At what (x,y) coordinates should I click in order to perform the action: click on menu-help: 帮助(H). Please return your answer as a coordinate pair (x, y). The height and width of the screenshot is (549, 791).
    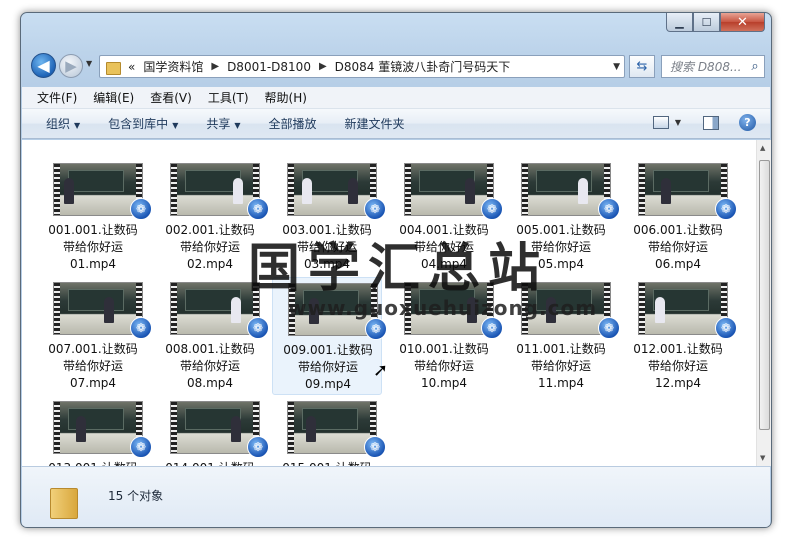
    Looking at the image, I should click on (286, 97).